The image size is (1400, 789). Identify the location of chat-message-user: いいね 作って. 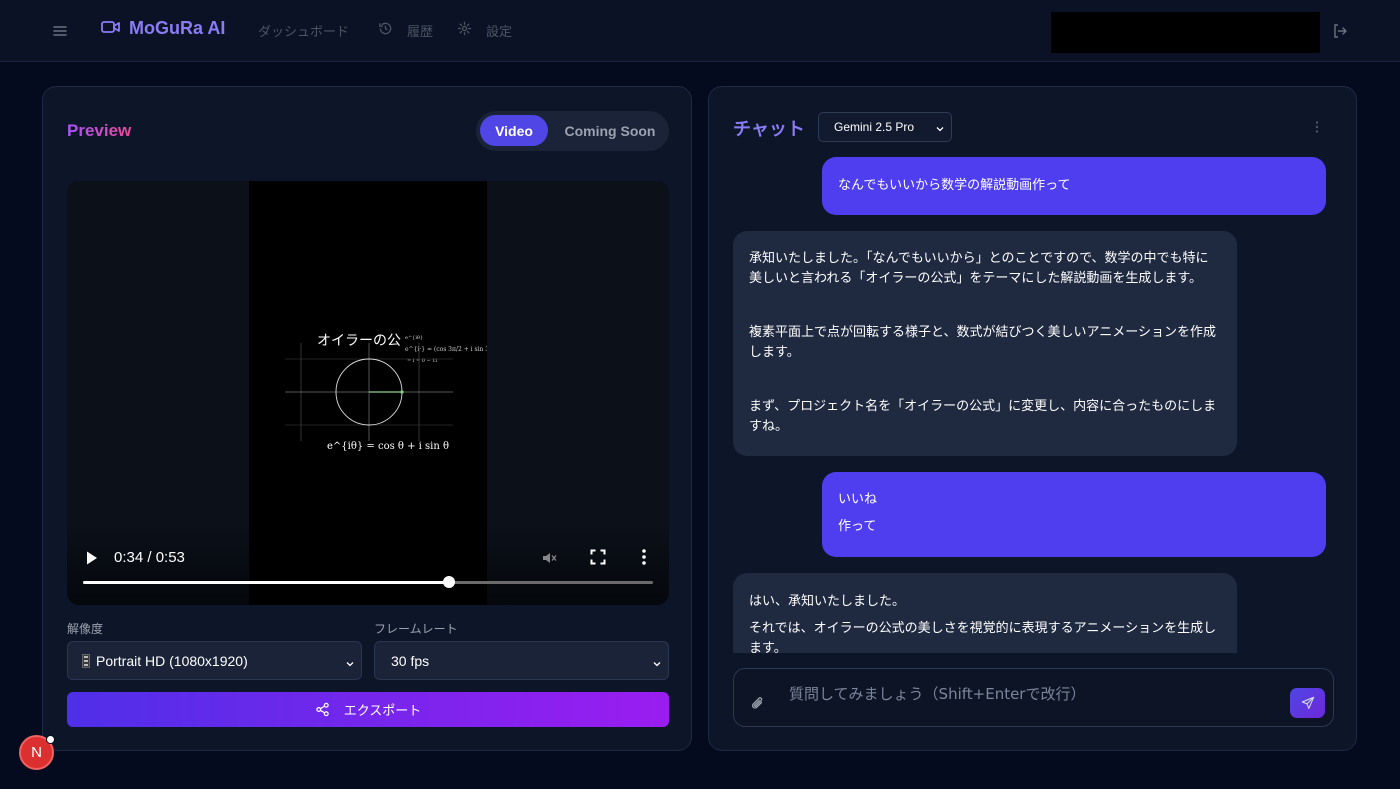
(1074, 514).